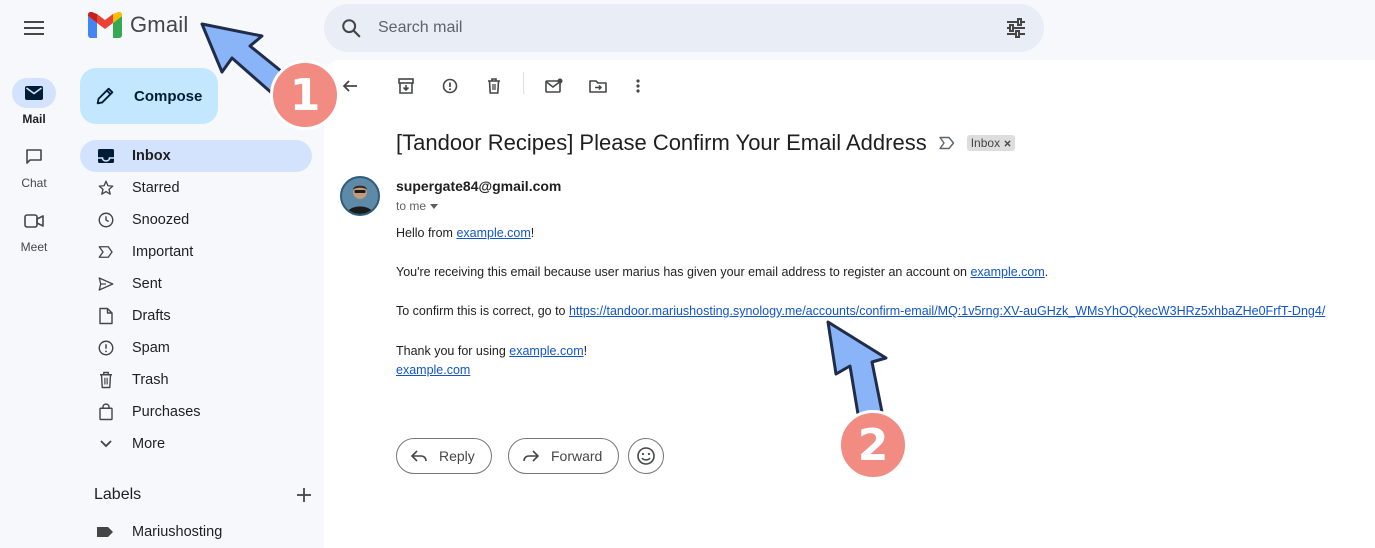 Image resolution: width=1375 pixels, height=548 pixels. What do you see at coordinates (691, 28) in the screenshot?
I see `search-input` at bounding box center [691, 28].